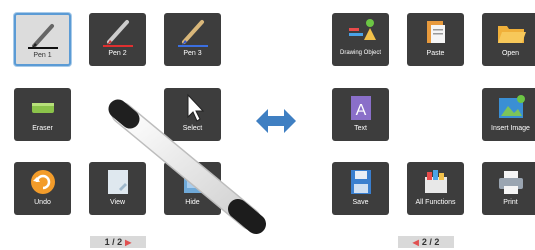  What do you see at coordinates (42, 128) in the screenshot?
I see `eraser-label: Eraser` at bounding box center [42, 128].